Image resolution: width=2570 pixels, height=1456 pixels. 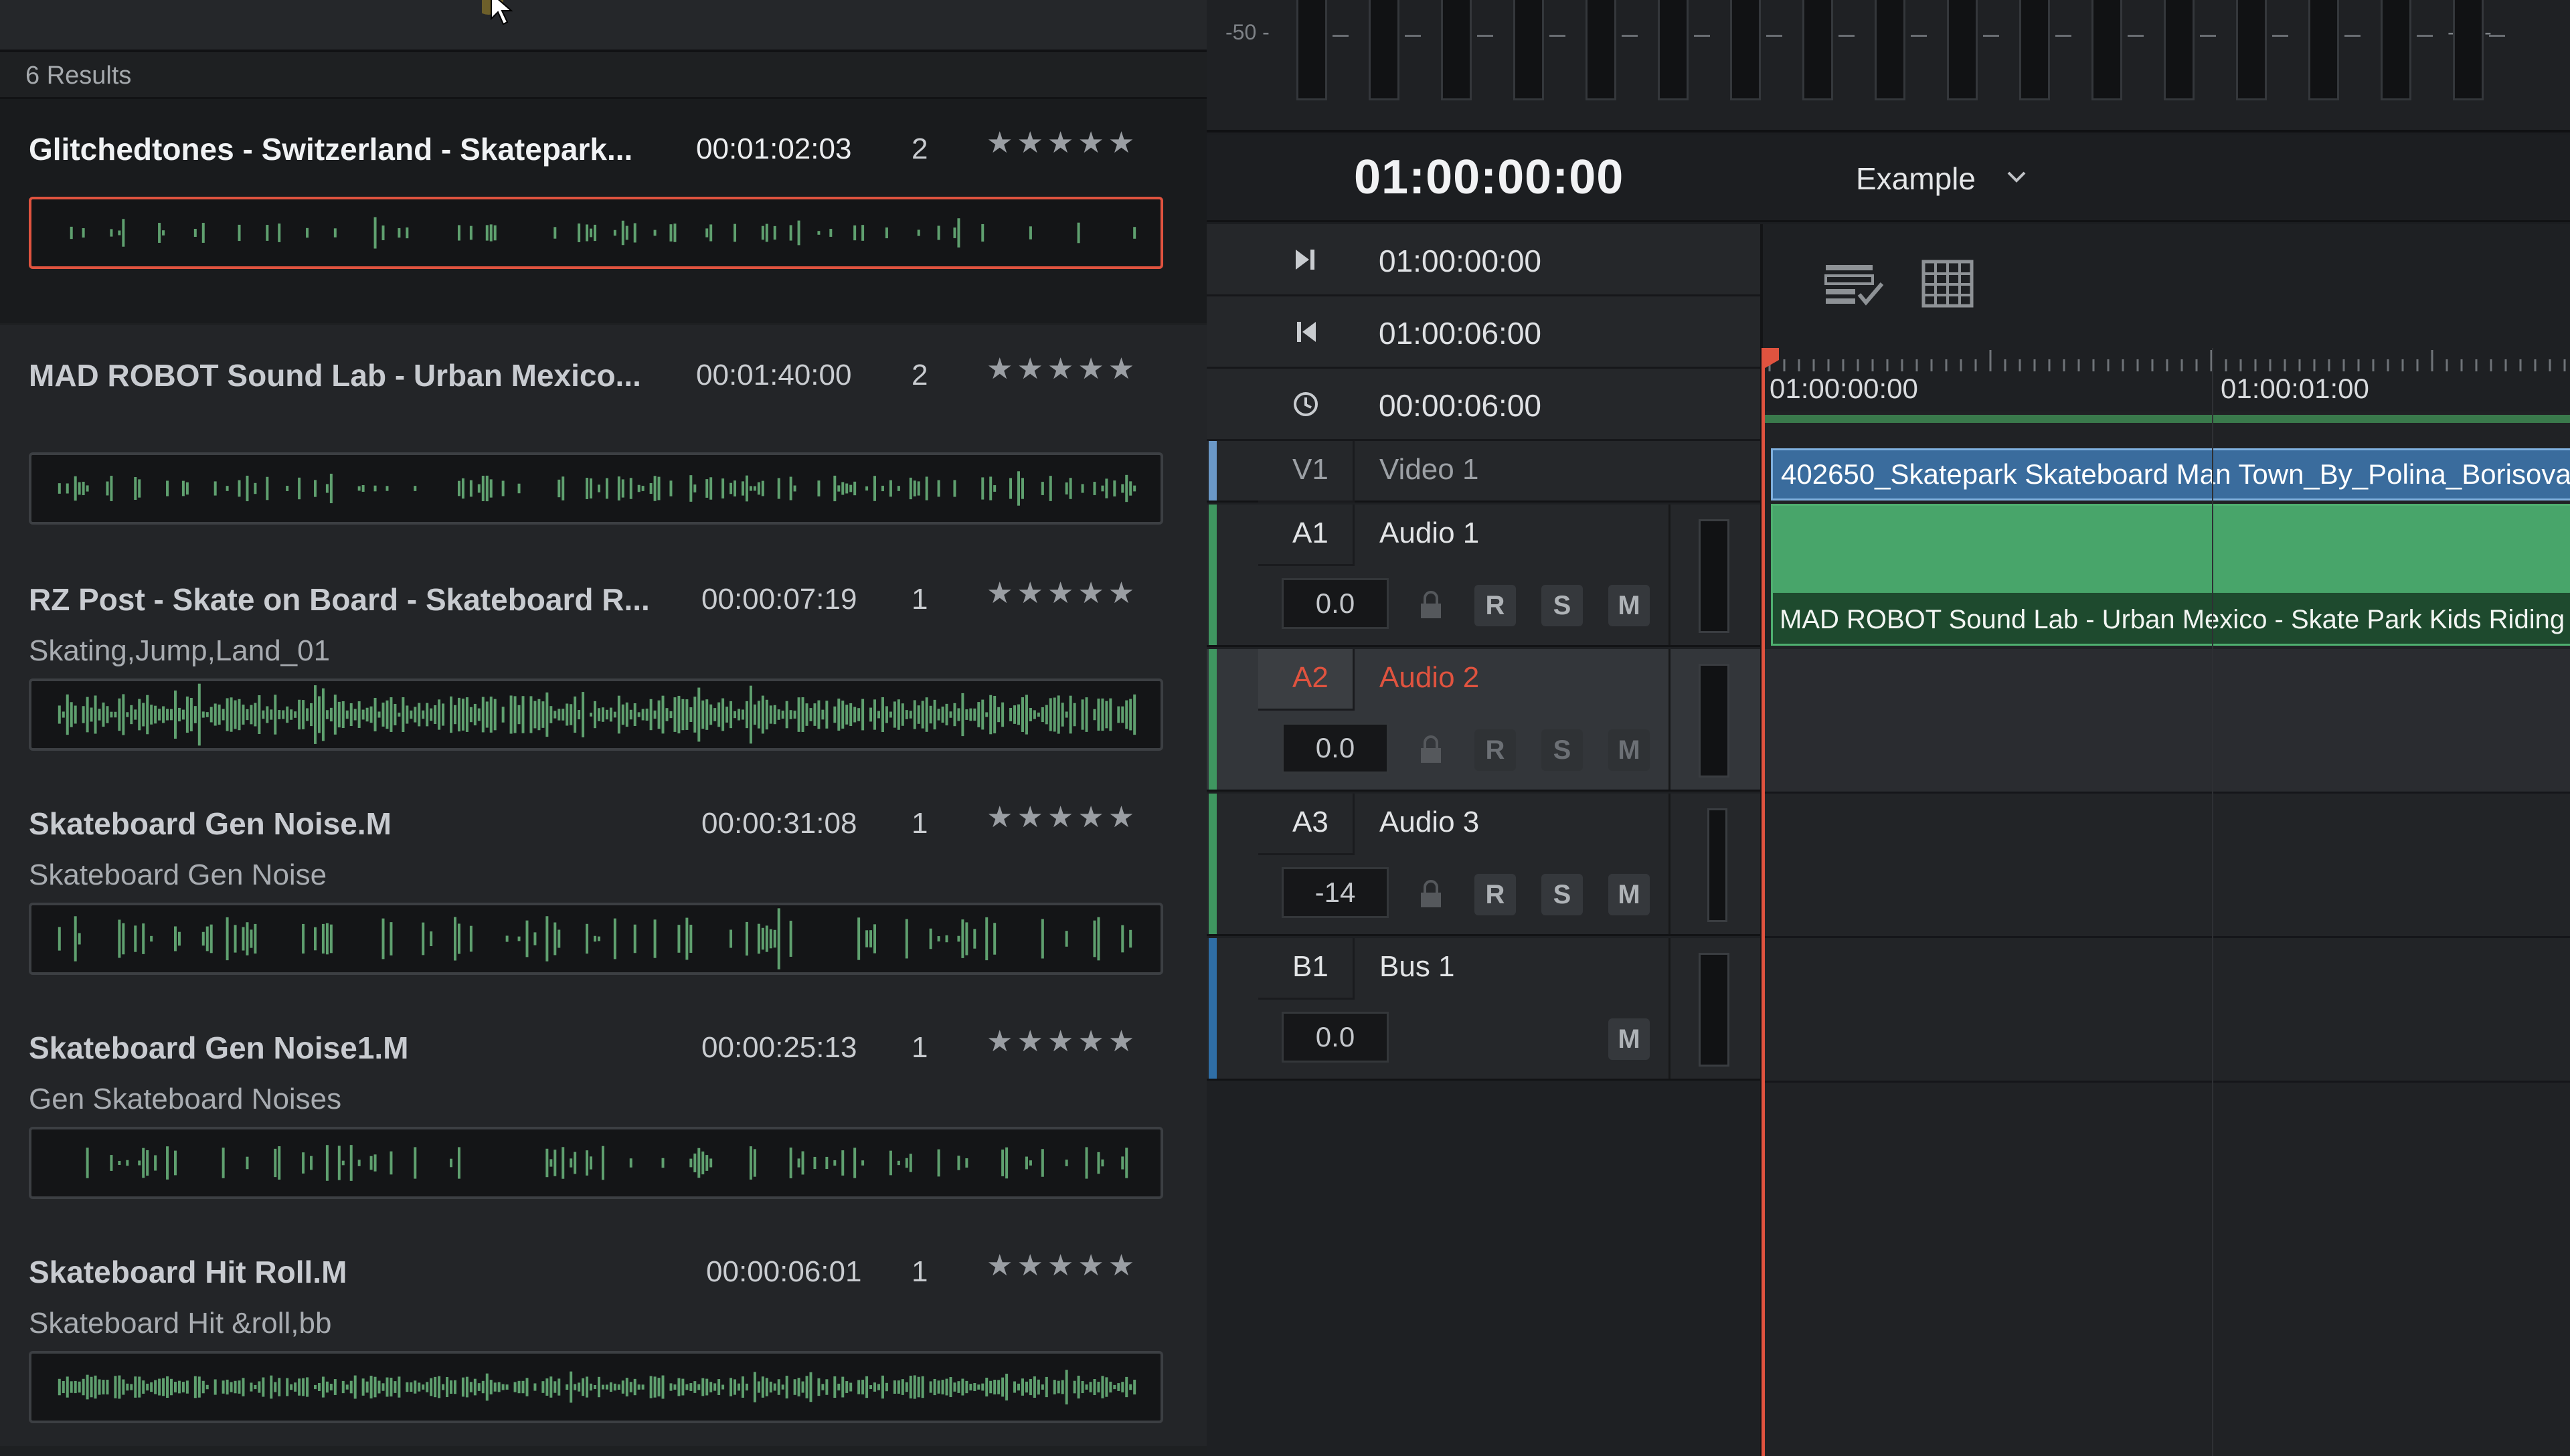 I want to click on track-name: Audio 3, so click(x=1429, y=822).